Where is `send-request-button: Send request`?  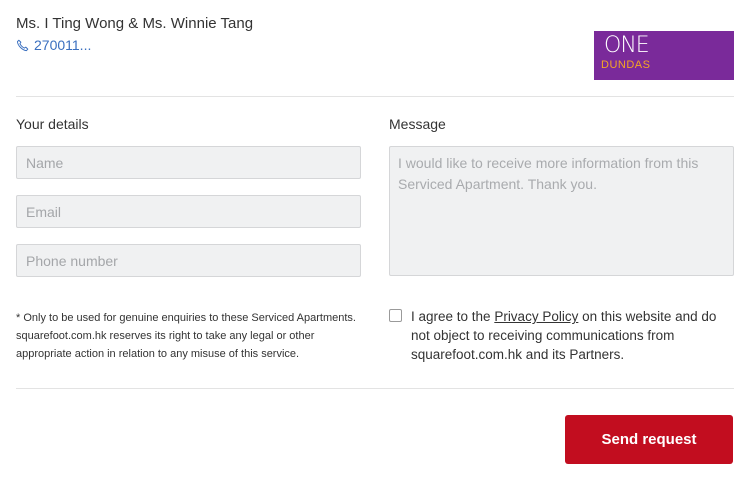
send-request-button: Send request is located at coordinates (649, 439).